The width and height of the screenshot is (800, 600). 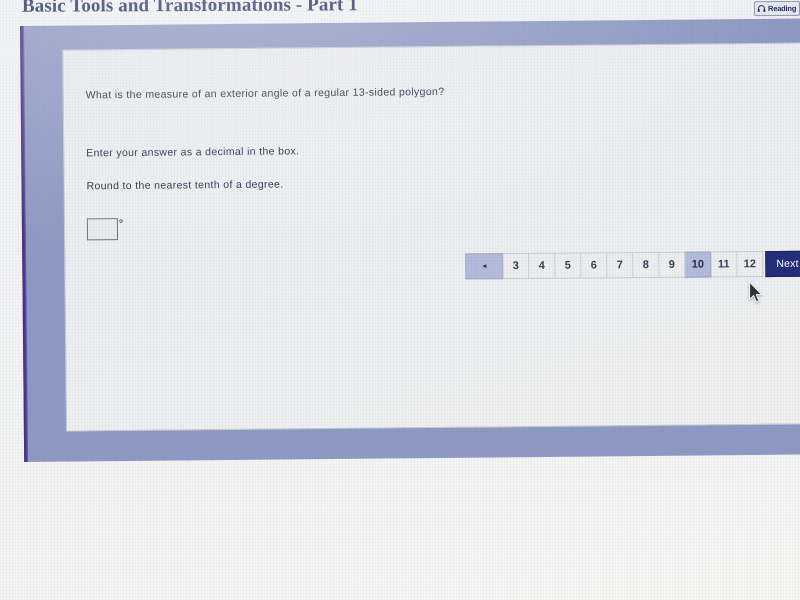 What do you see at coordinates (102, 229) in the screenshot?
I see `answer-input` at bounding box center [102, 229].